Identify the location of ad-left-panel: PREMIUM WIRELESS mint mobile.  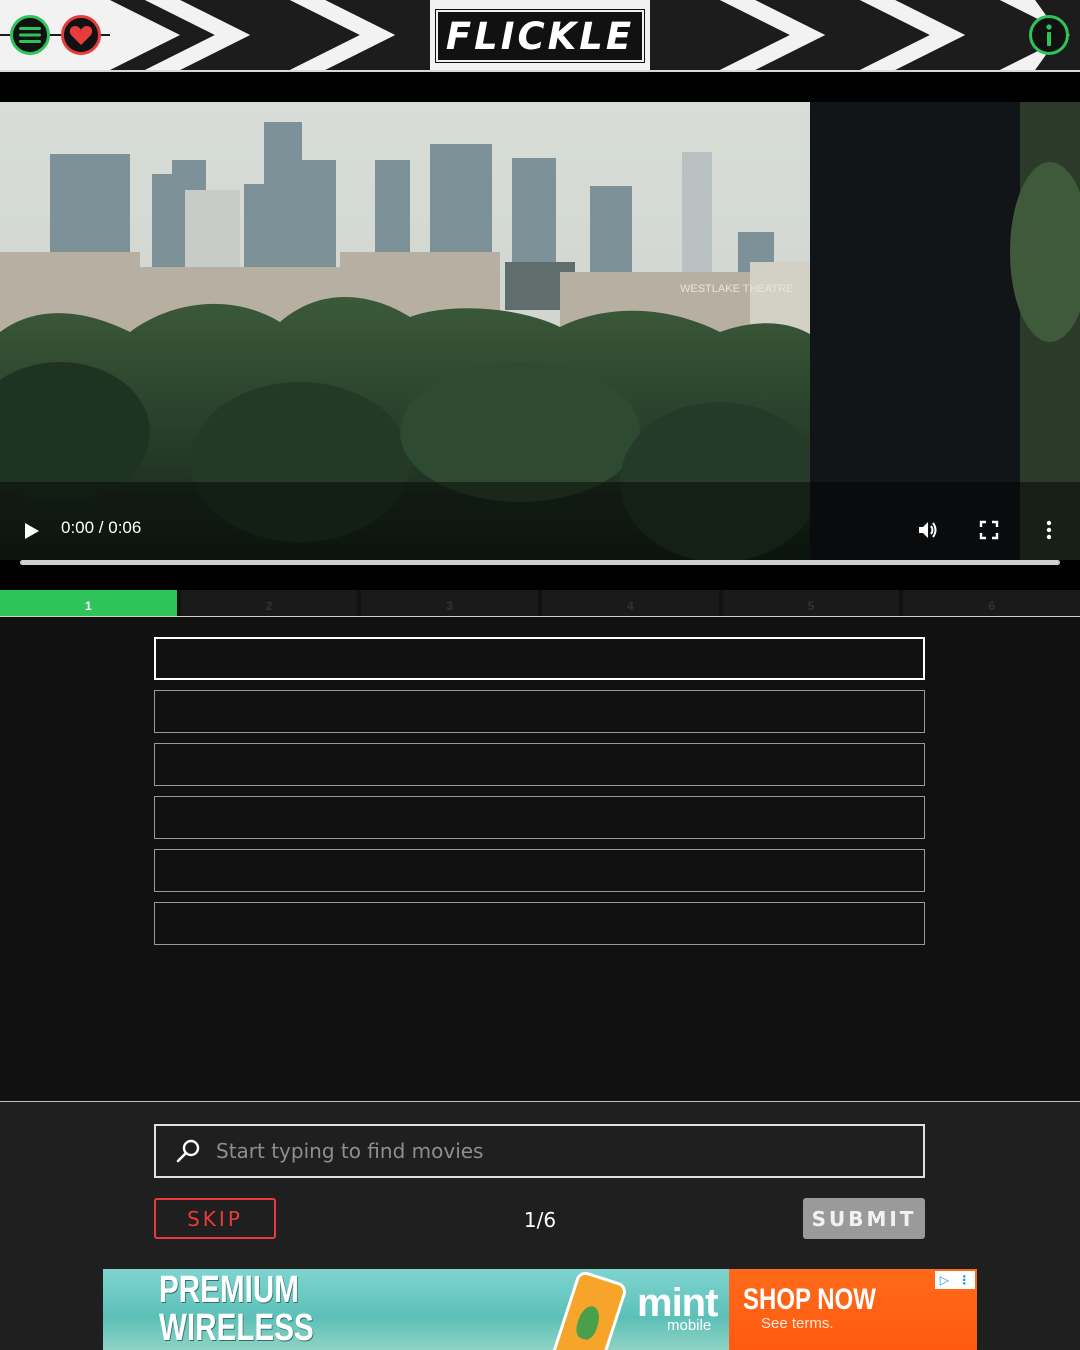
(416, 1309).